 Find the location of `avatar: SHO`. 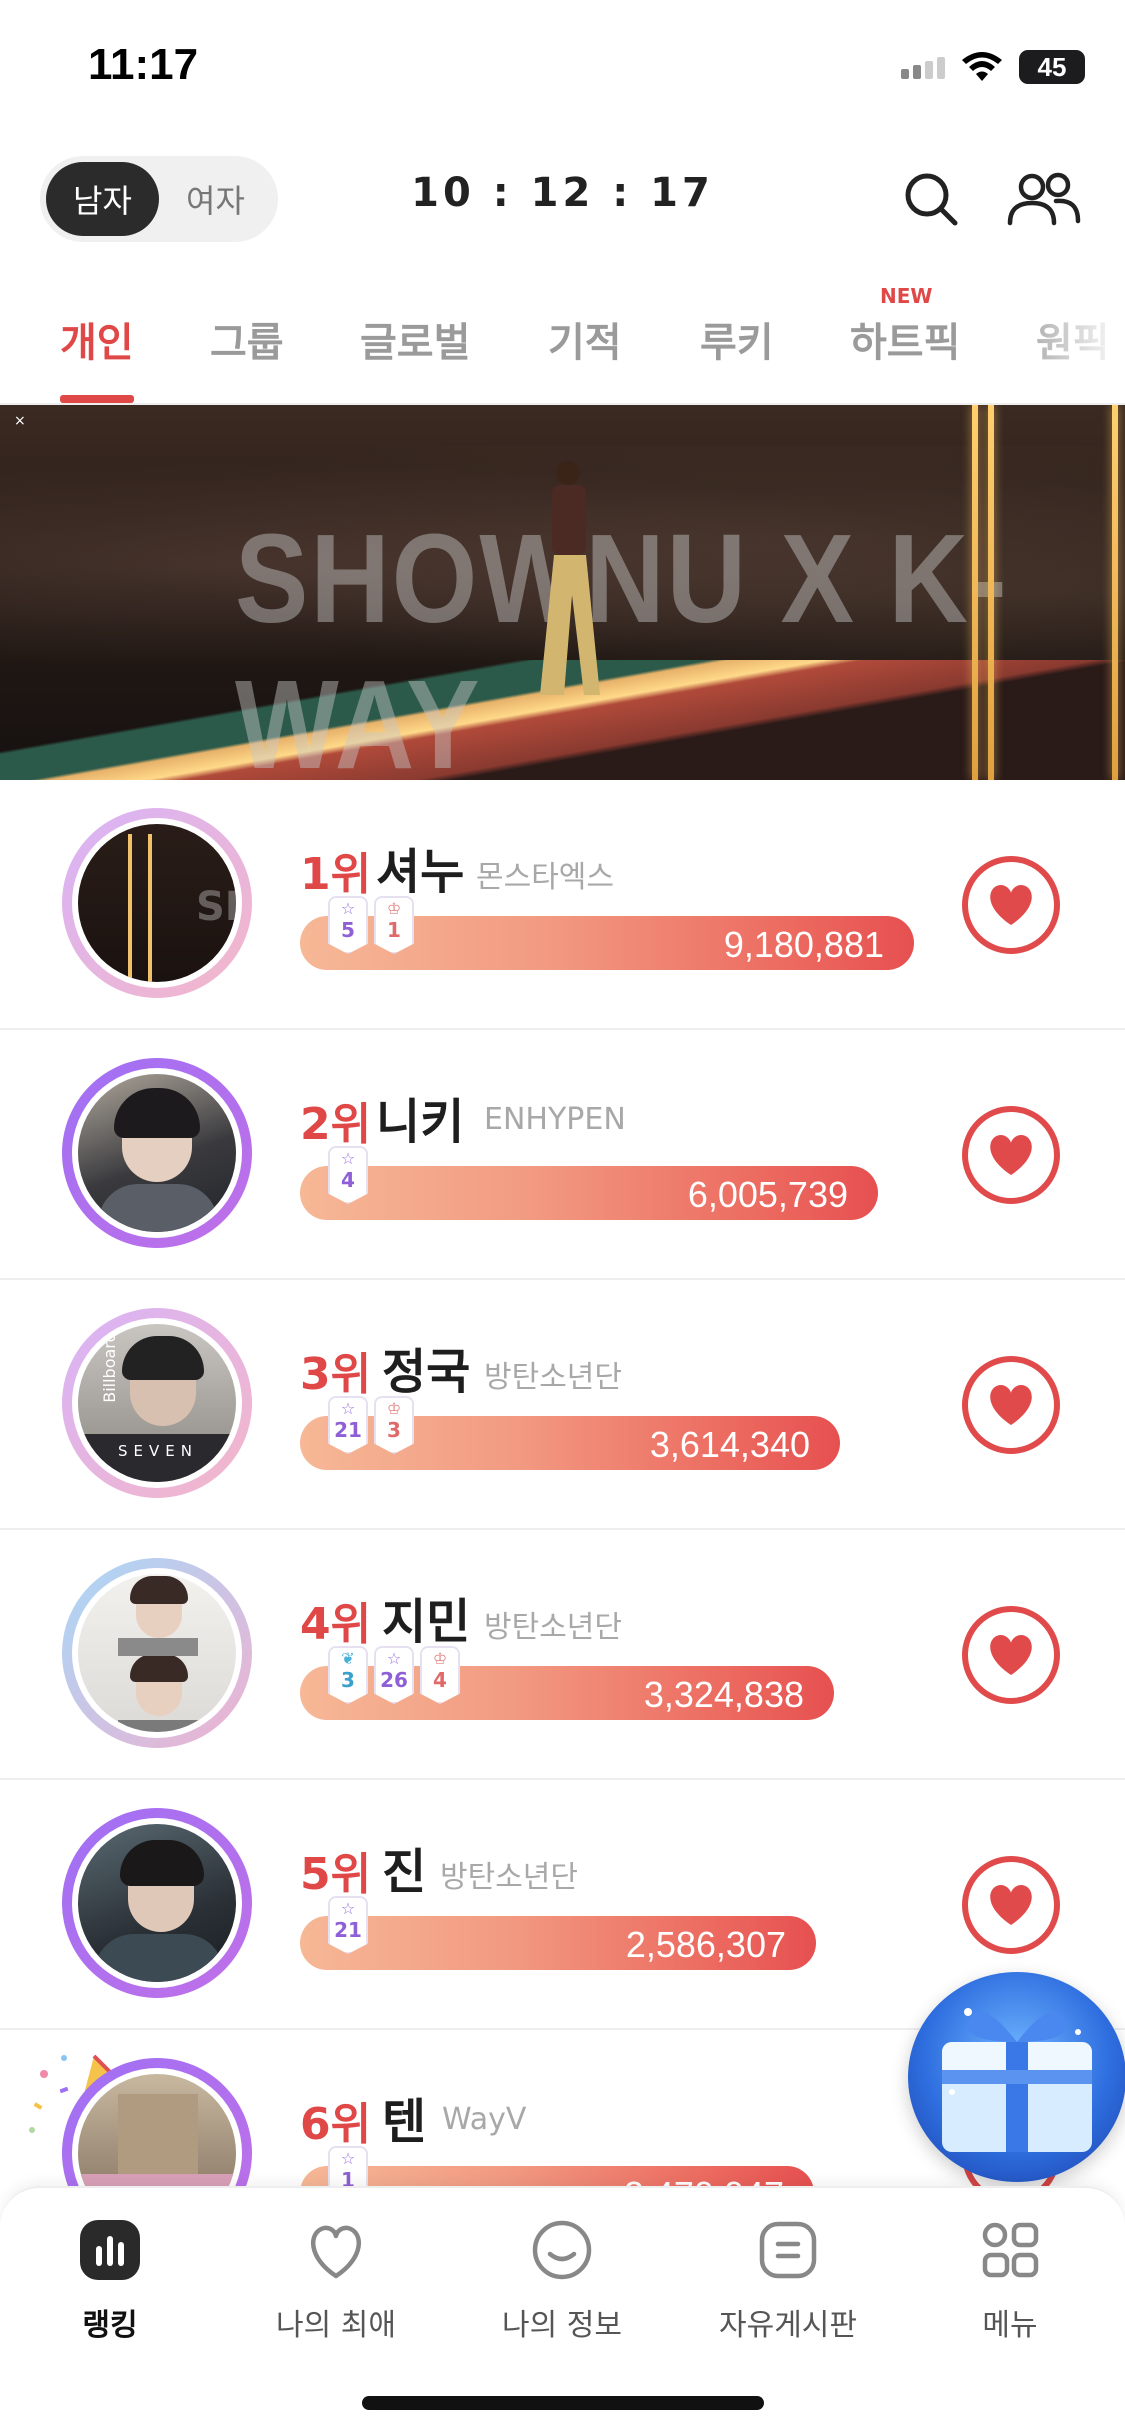

avatar: SHO is located at coordinates (157, 903).